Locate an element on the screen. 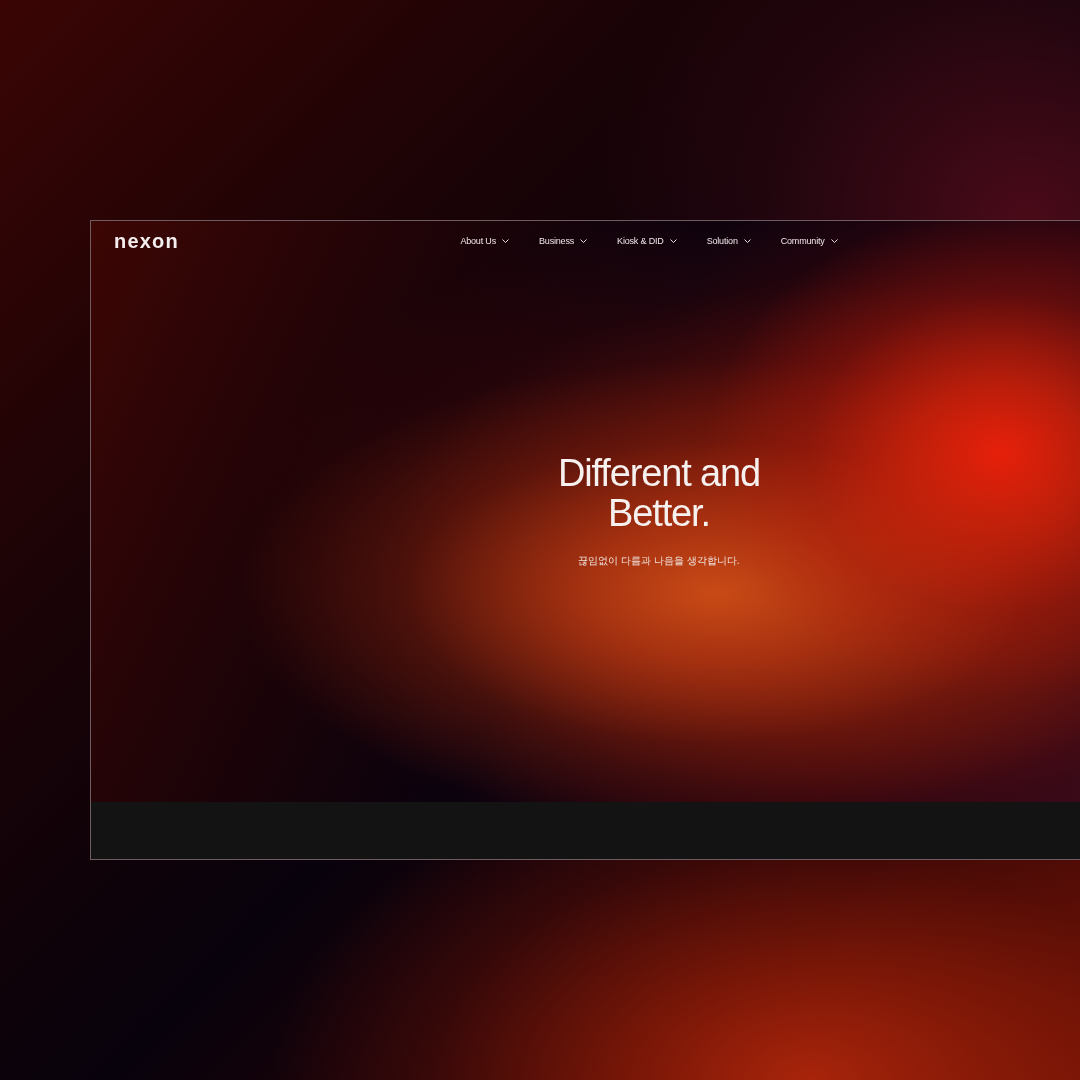 This screenshot has width=1080, height=1080. nav-menu-item: Business is located at coordinates (563, 241).